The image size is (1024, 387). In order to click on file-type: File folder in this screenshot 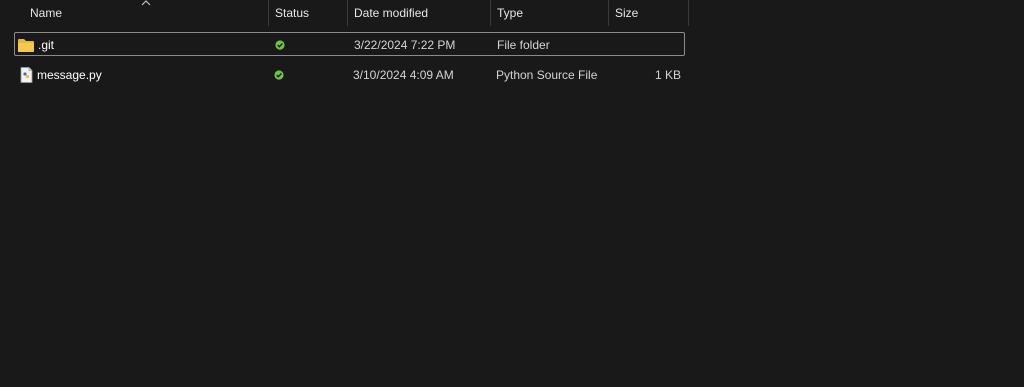, I will do `click(523, 45)`.